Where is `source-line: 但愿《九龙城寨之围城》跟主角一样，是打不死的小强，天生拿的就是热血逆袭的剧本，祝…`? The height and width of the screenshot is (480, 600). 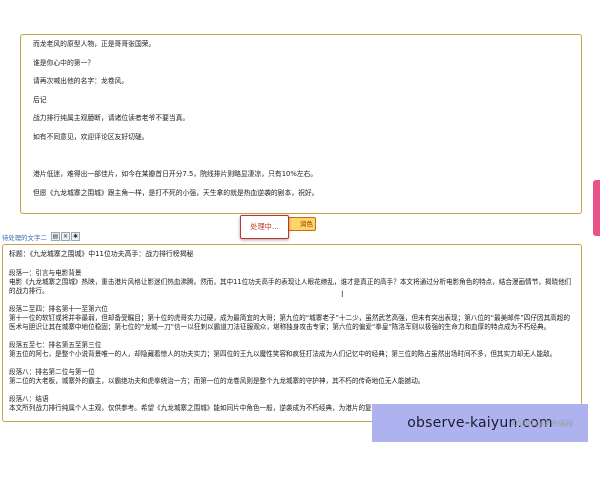
source-line: 但愿《九龙城寨之围城》跟主角一样，是打不死的小强，天生拿的就是热血逆袭的剧本，祝… is located at coordinates (176, 192).